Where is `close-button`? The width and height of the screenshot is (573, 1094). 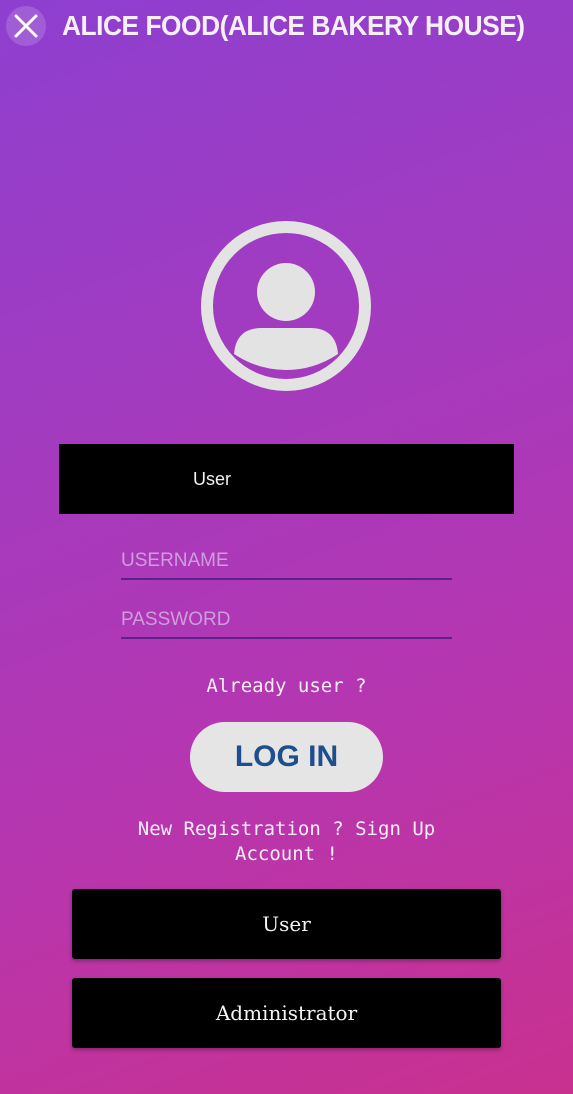
close-button is located at coordinates (26, 26).